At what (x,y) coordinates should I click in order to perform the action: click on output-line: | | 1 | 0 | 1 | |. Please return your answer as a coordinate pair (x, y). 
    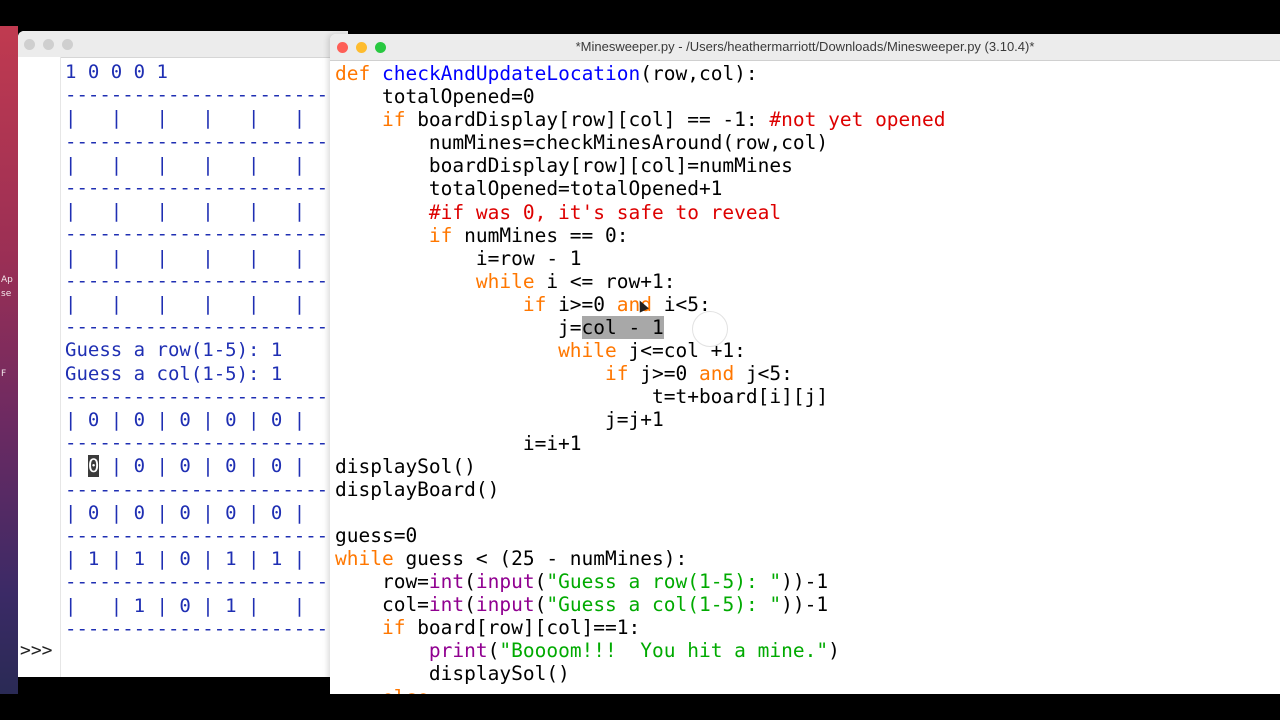
    Looking at the image, I should click on (185, 605).